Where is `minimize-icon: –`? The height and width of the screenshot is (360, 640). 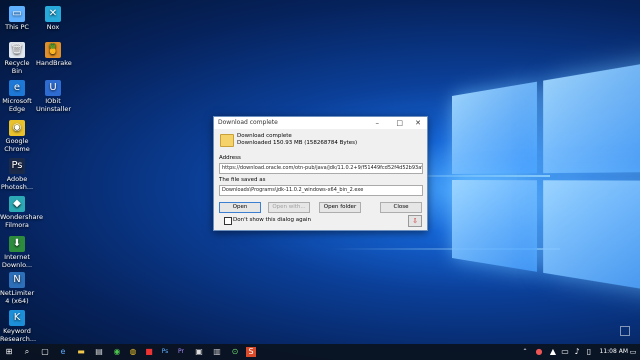 minimize-icon: – is located at coordinates (378, 123).